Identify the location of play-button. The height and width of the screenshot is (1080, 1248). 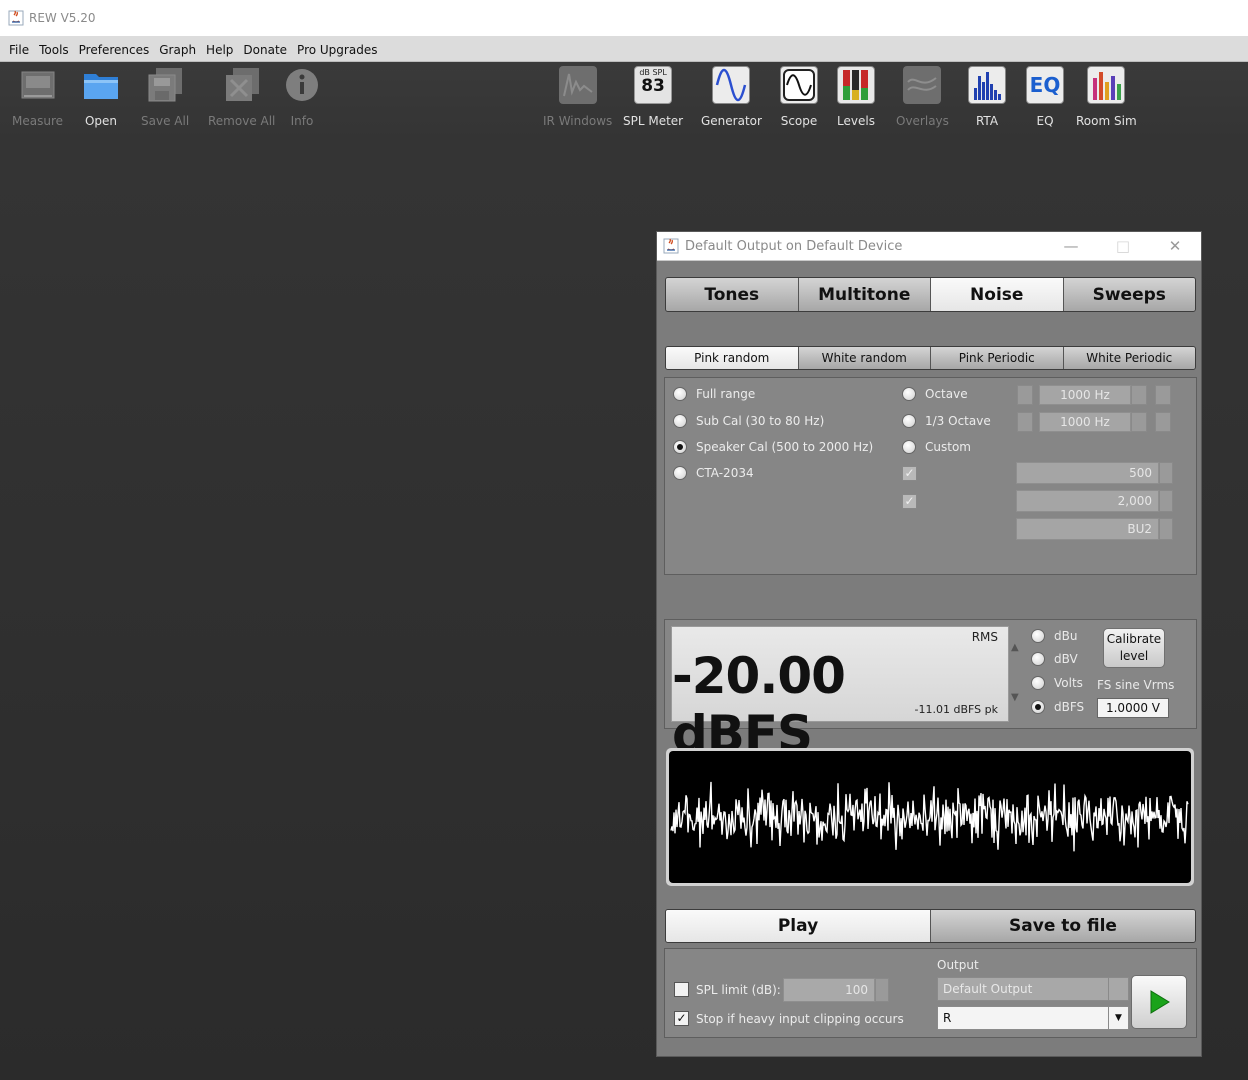
(1159, 1002).